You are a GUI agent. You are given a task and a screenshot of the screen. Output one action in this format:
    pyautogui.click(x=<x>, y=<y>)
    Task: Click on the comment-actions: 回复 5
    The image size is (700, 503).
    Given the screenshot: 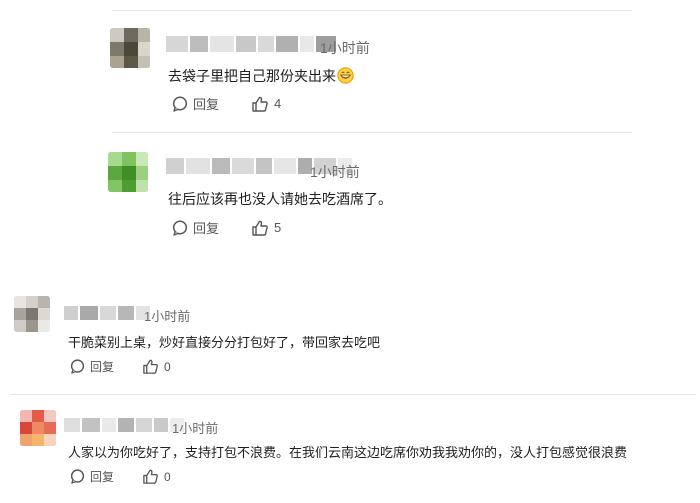 What is the action you would take?
    pyautogui.click(x=226, y=227)
    